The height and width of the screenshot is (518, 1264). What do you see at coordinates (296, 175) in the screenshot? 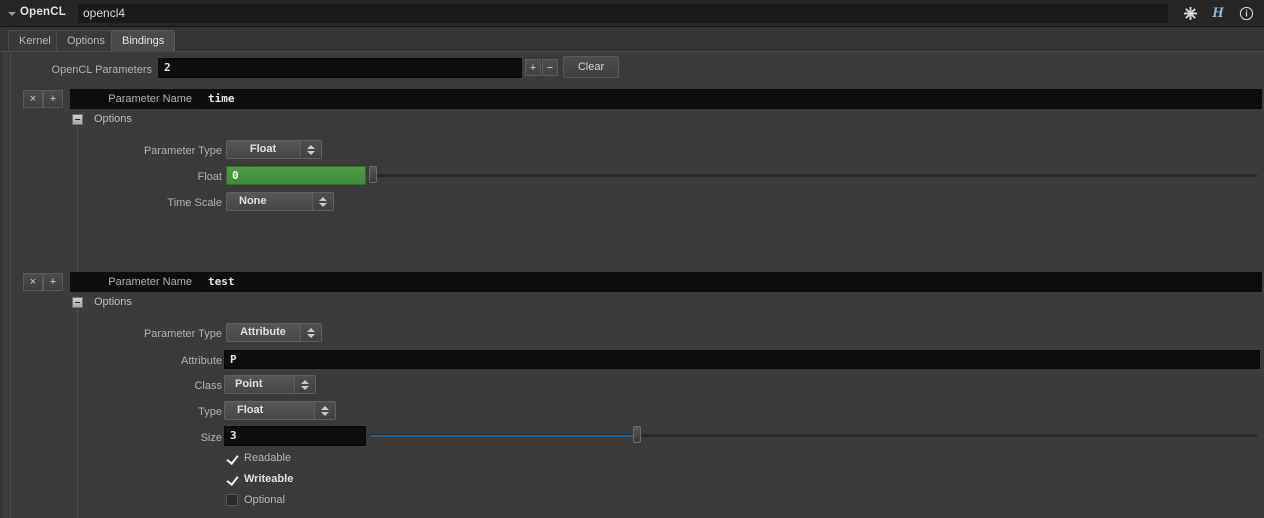
I see `instance-1-float-field: 0` at bounding box center [296, 175].